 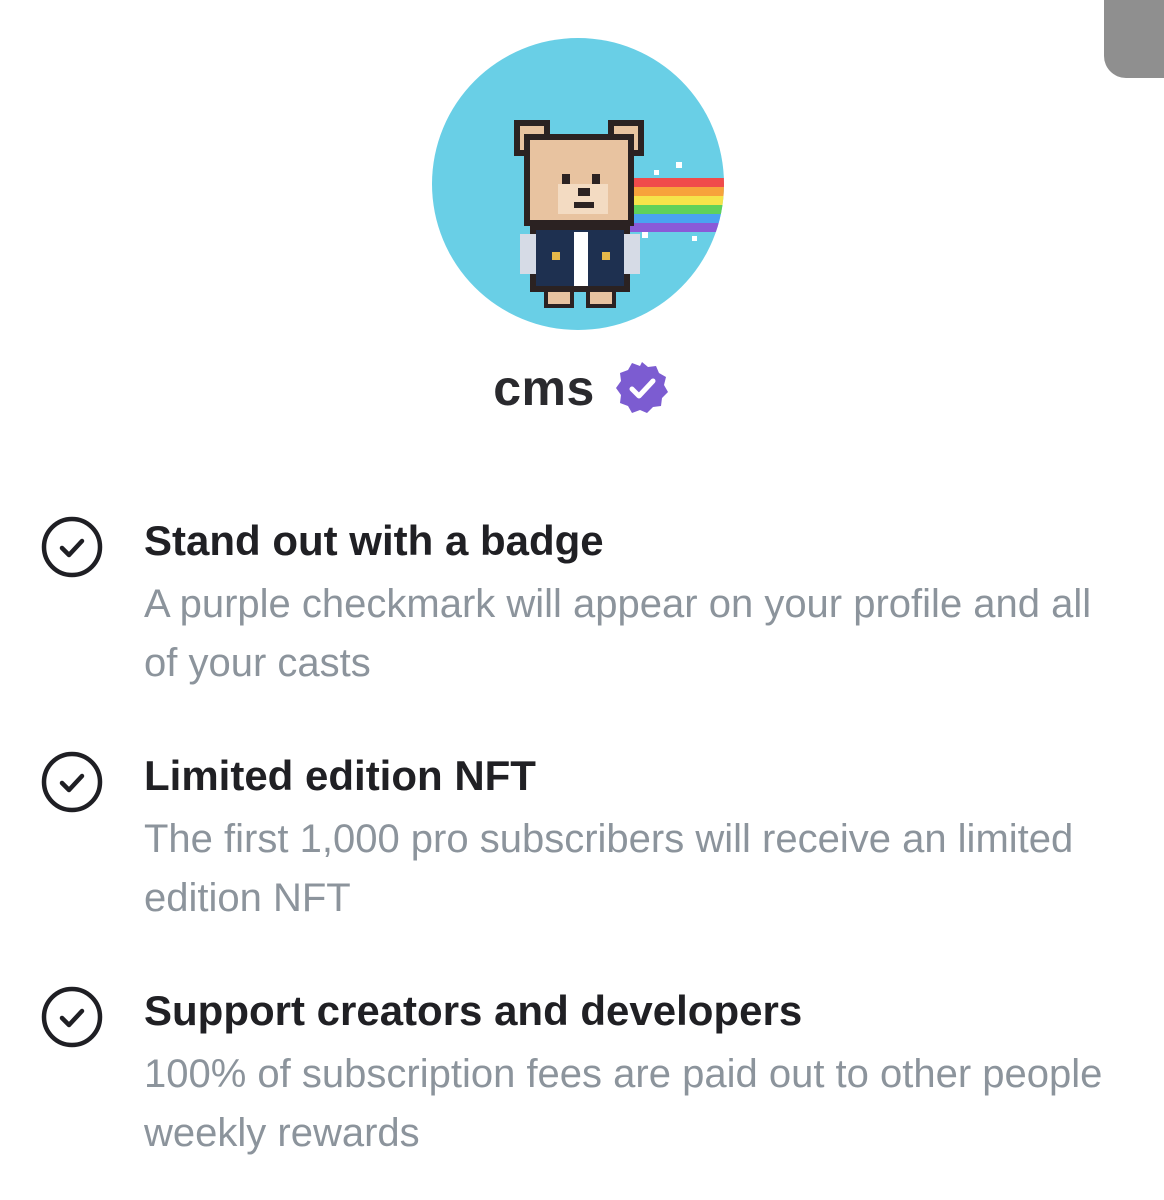 What do you see at coordinates (374, 540) in the screenshot?
I see `feature-title: Stand out with a badge` at bounding box center [374, 540].